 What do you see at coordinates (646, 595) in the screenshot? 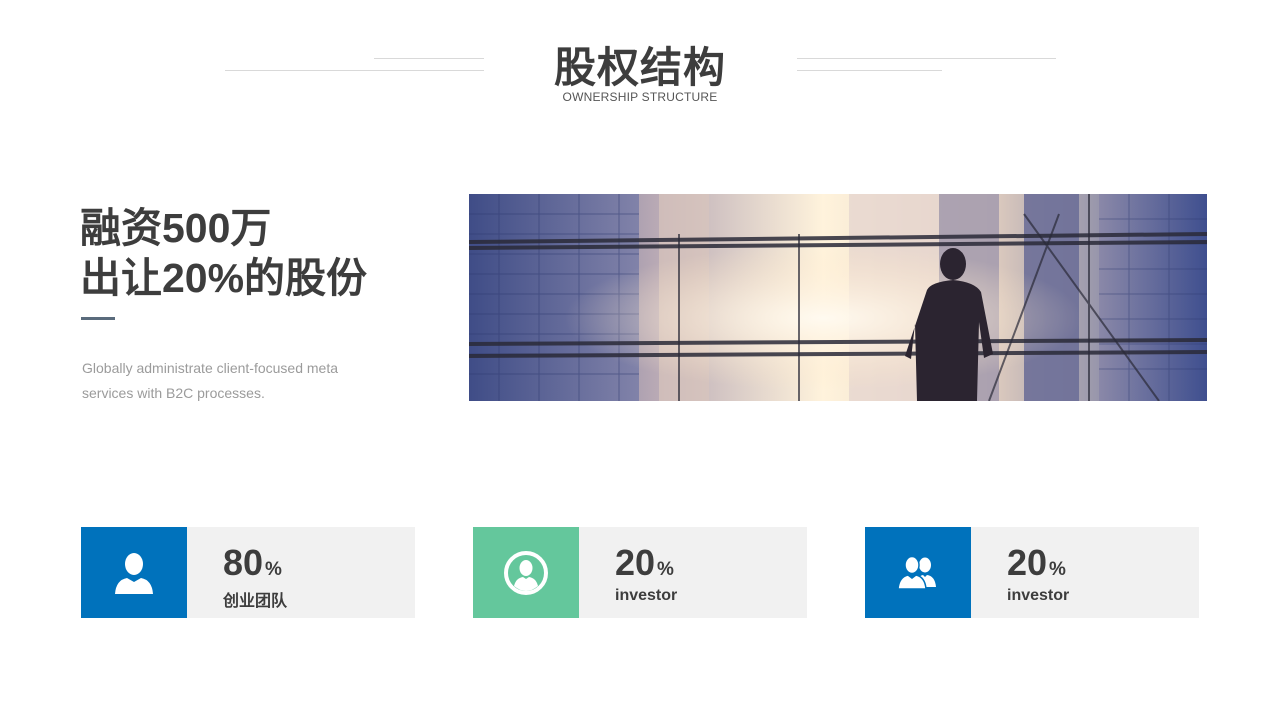
I see `stat-card-2-label: investor` at bounding box center [646, 595].